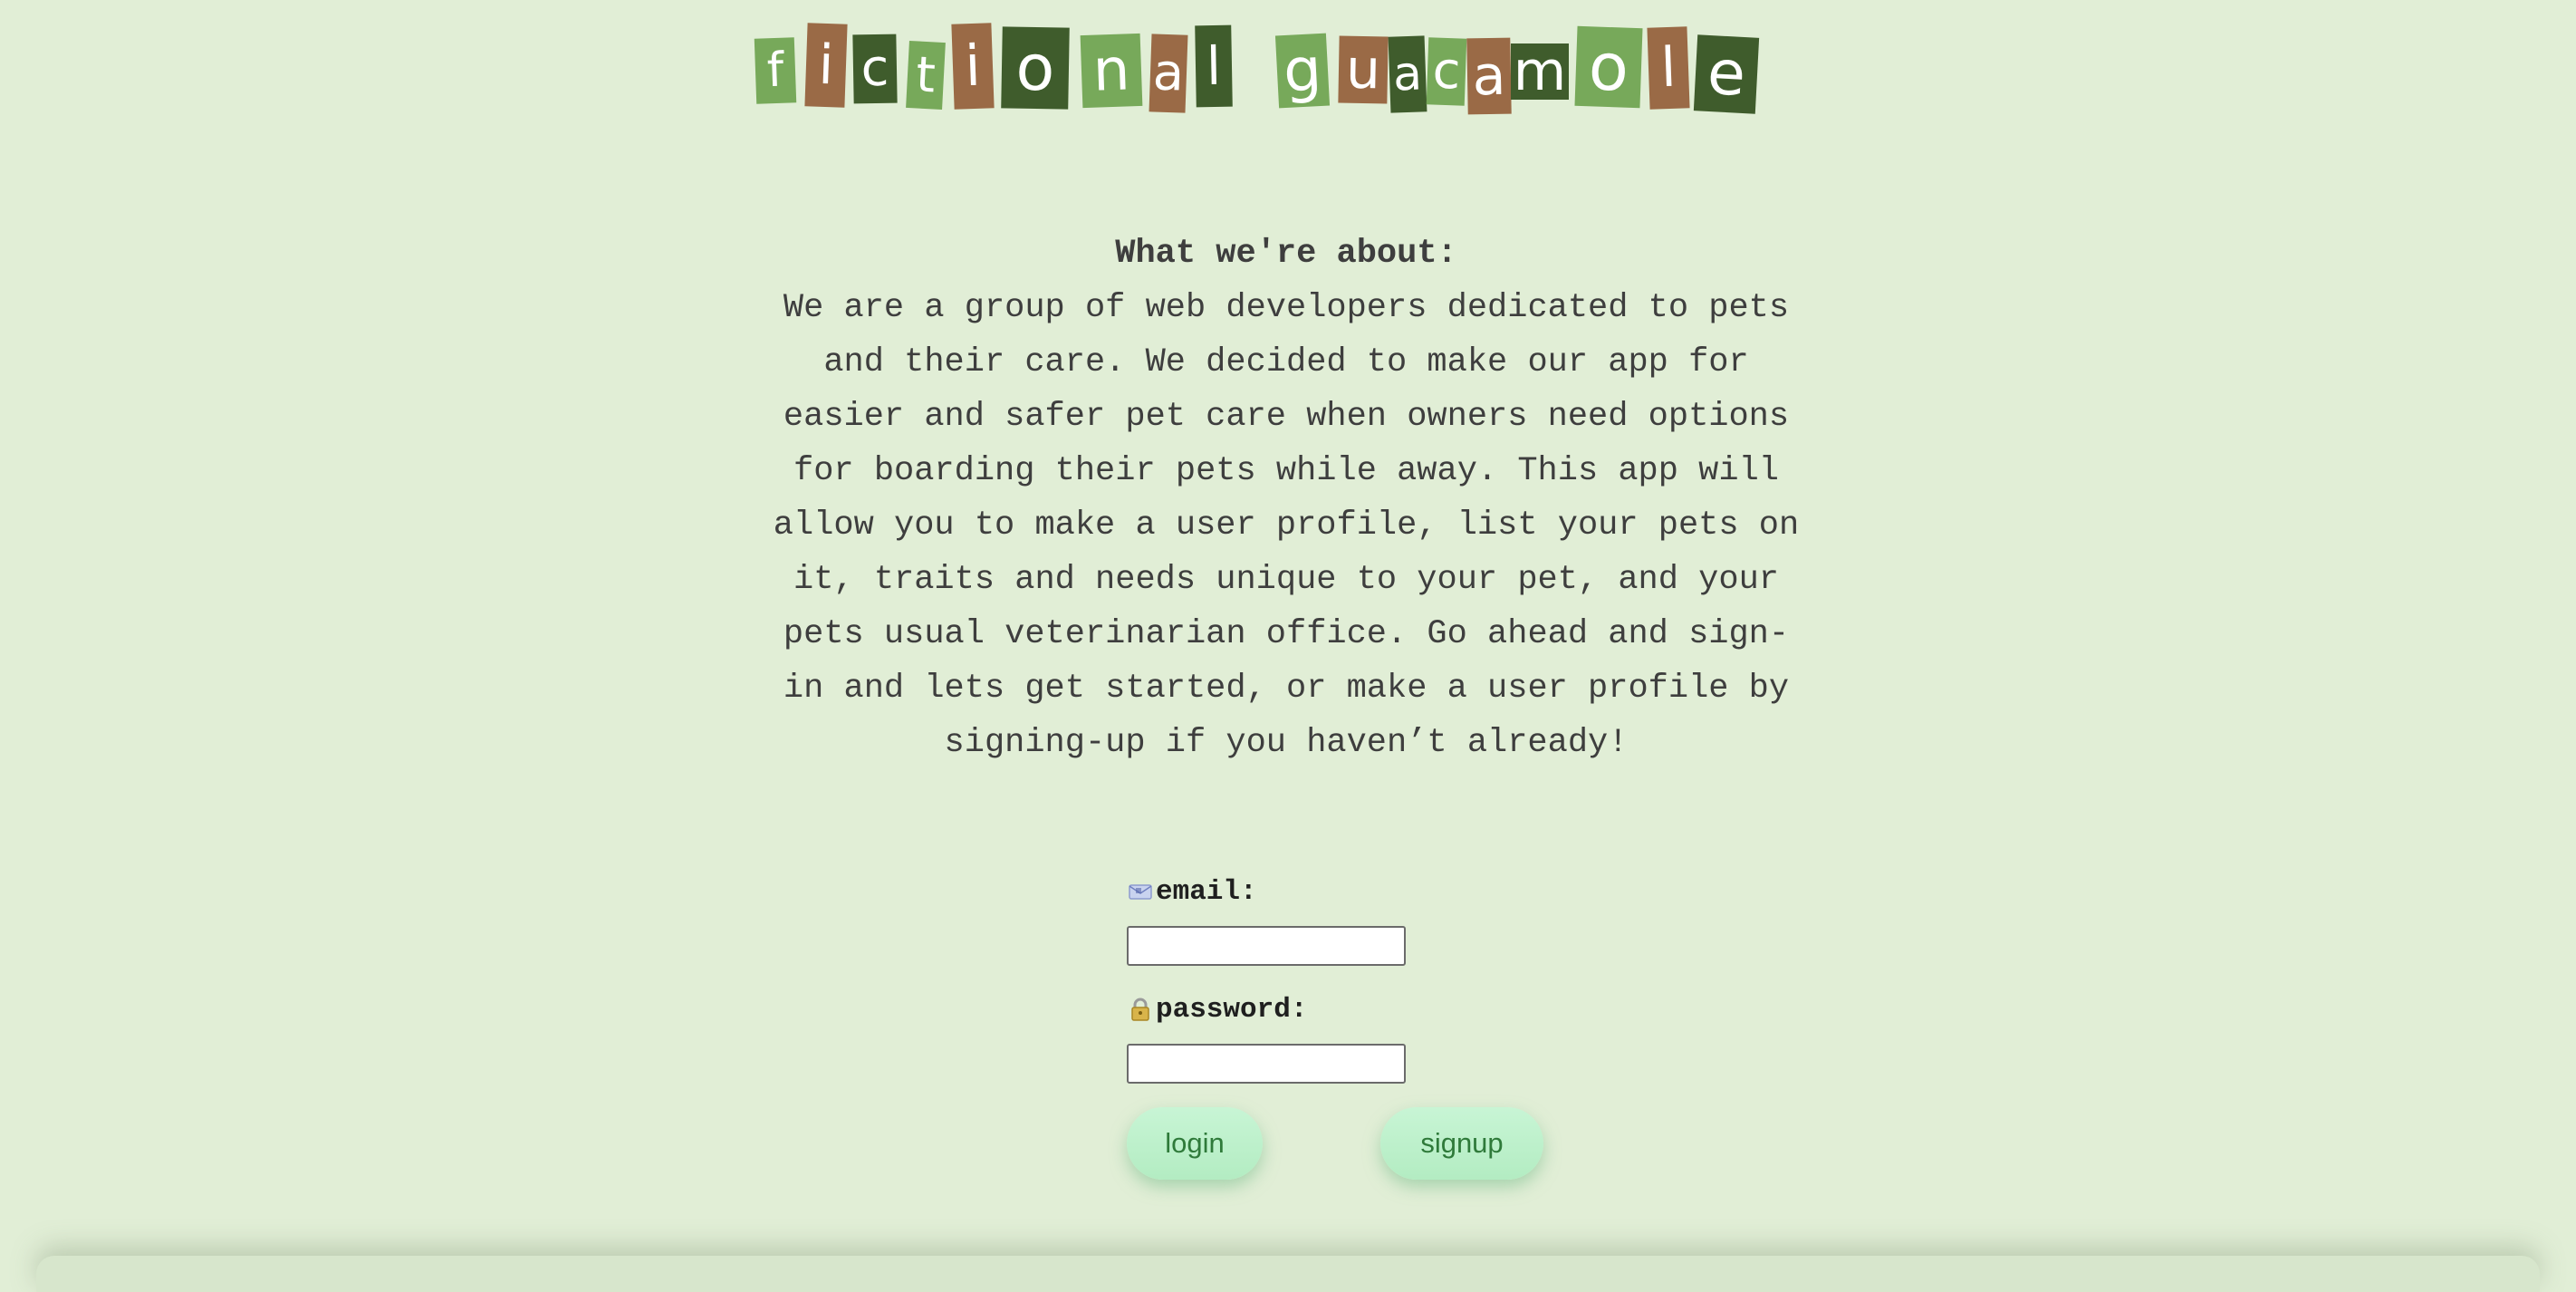 The height and width of the screenshot is (1292, 2576). What do you see at coordinates (1266, 946) in the screenshot?
I see `email-field` at bounding box center [1266, 946].